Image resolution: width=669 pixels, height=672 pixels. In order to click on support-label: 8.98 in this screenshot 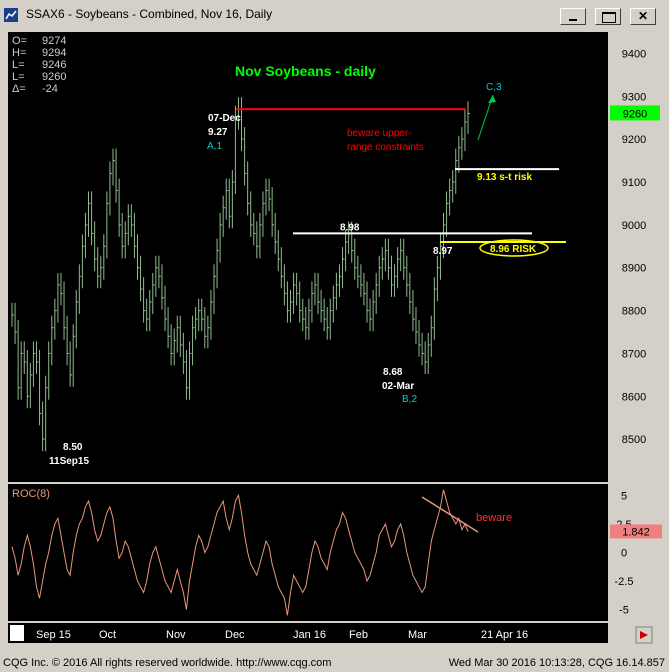, I will do `click(350, 227)`.